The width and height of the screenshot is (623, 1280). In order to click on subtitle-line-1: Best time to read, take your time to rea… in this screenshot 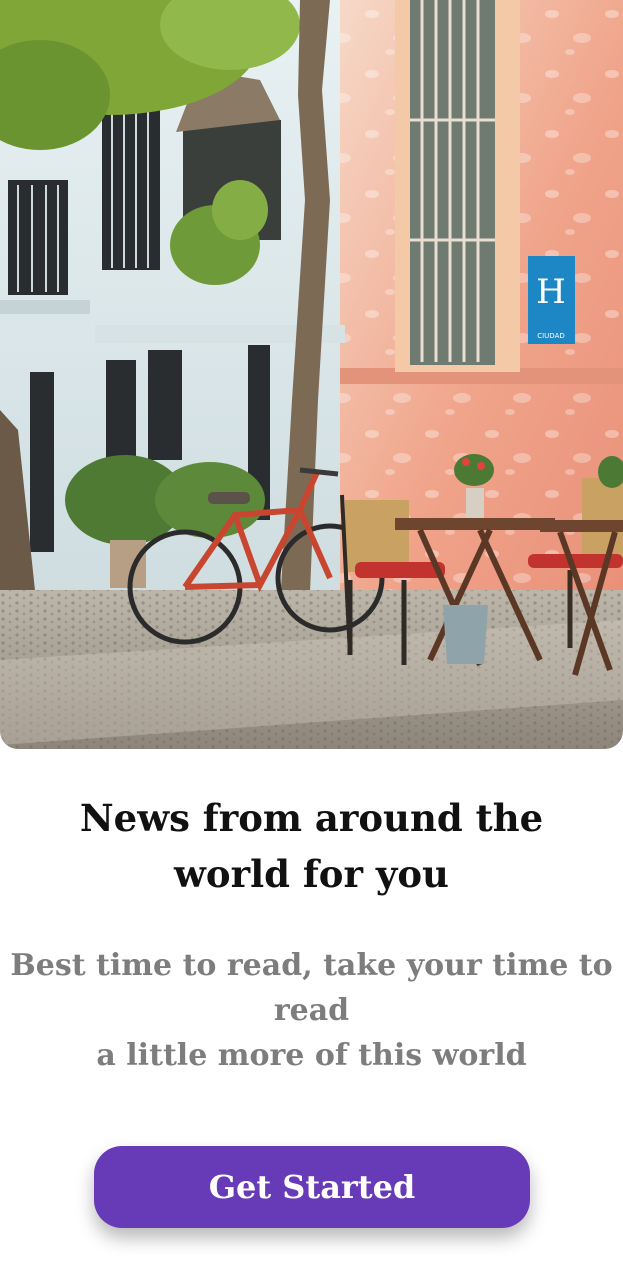, I will do `click(311, 988)`.